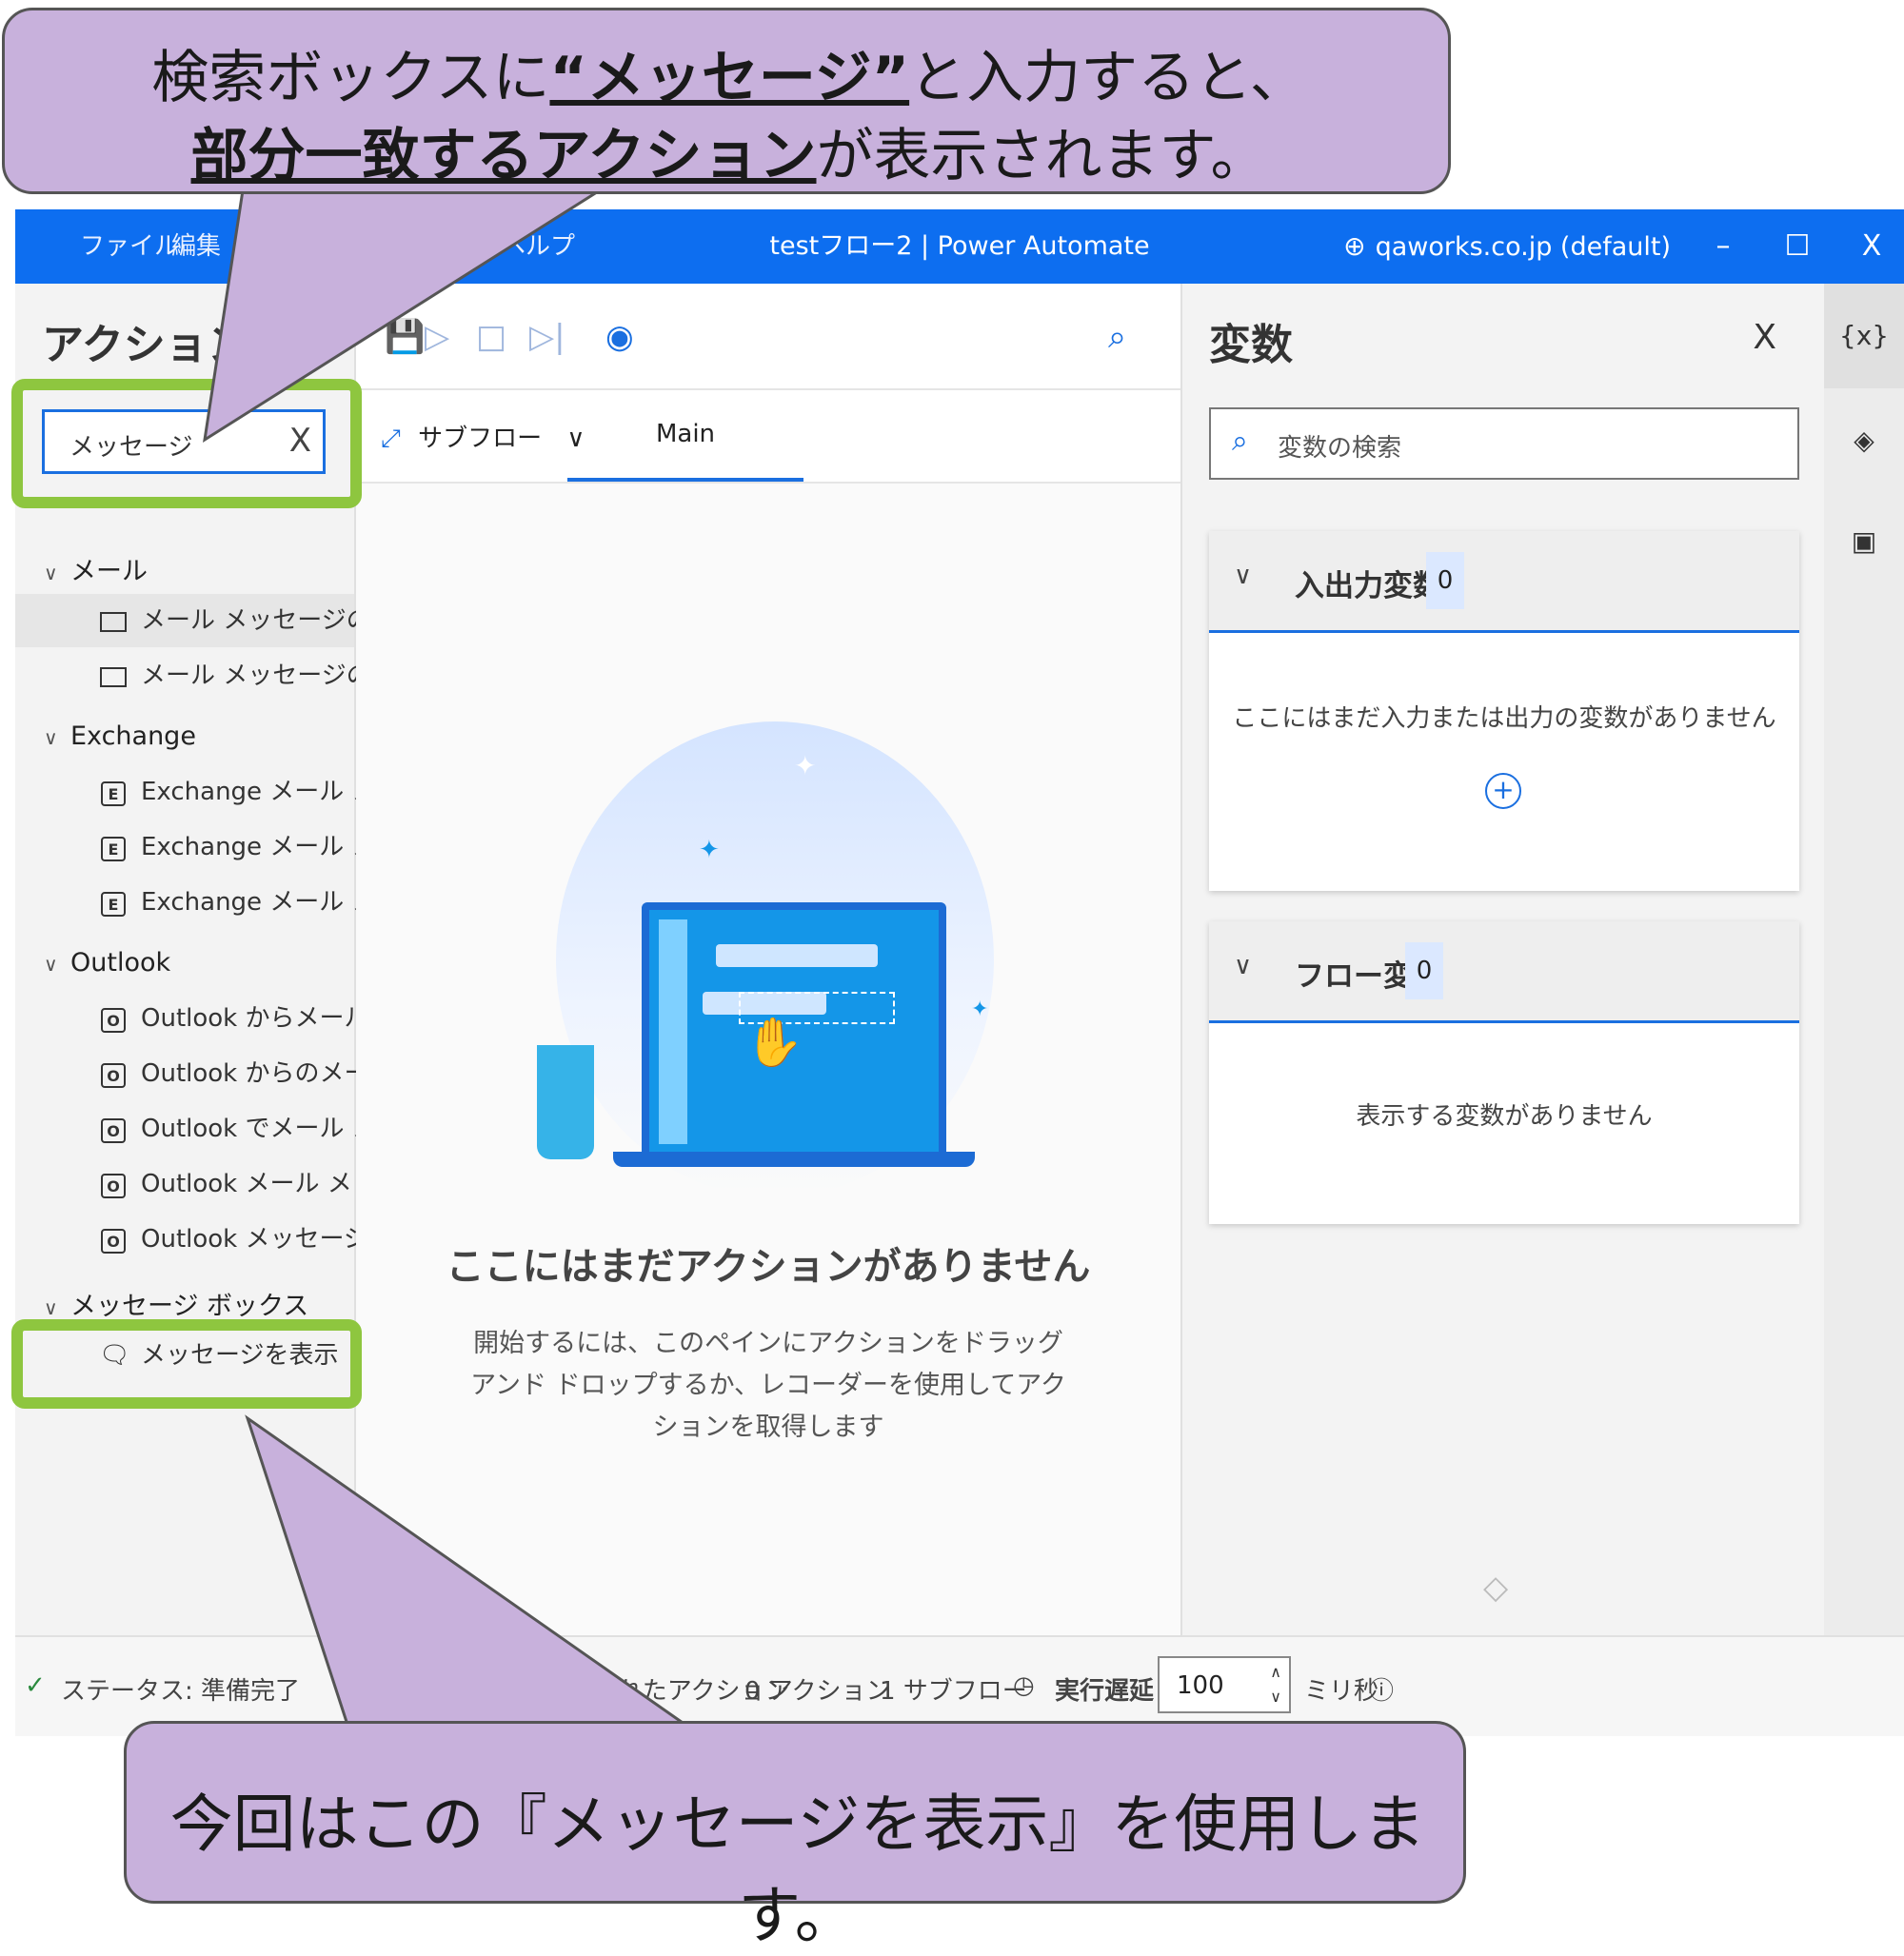 The height and width of the screenshot is (1956, 1904). I want to click on variables-rail-button: {x}, so click(1864, 336).